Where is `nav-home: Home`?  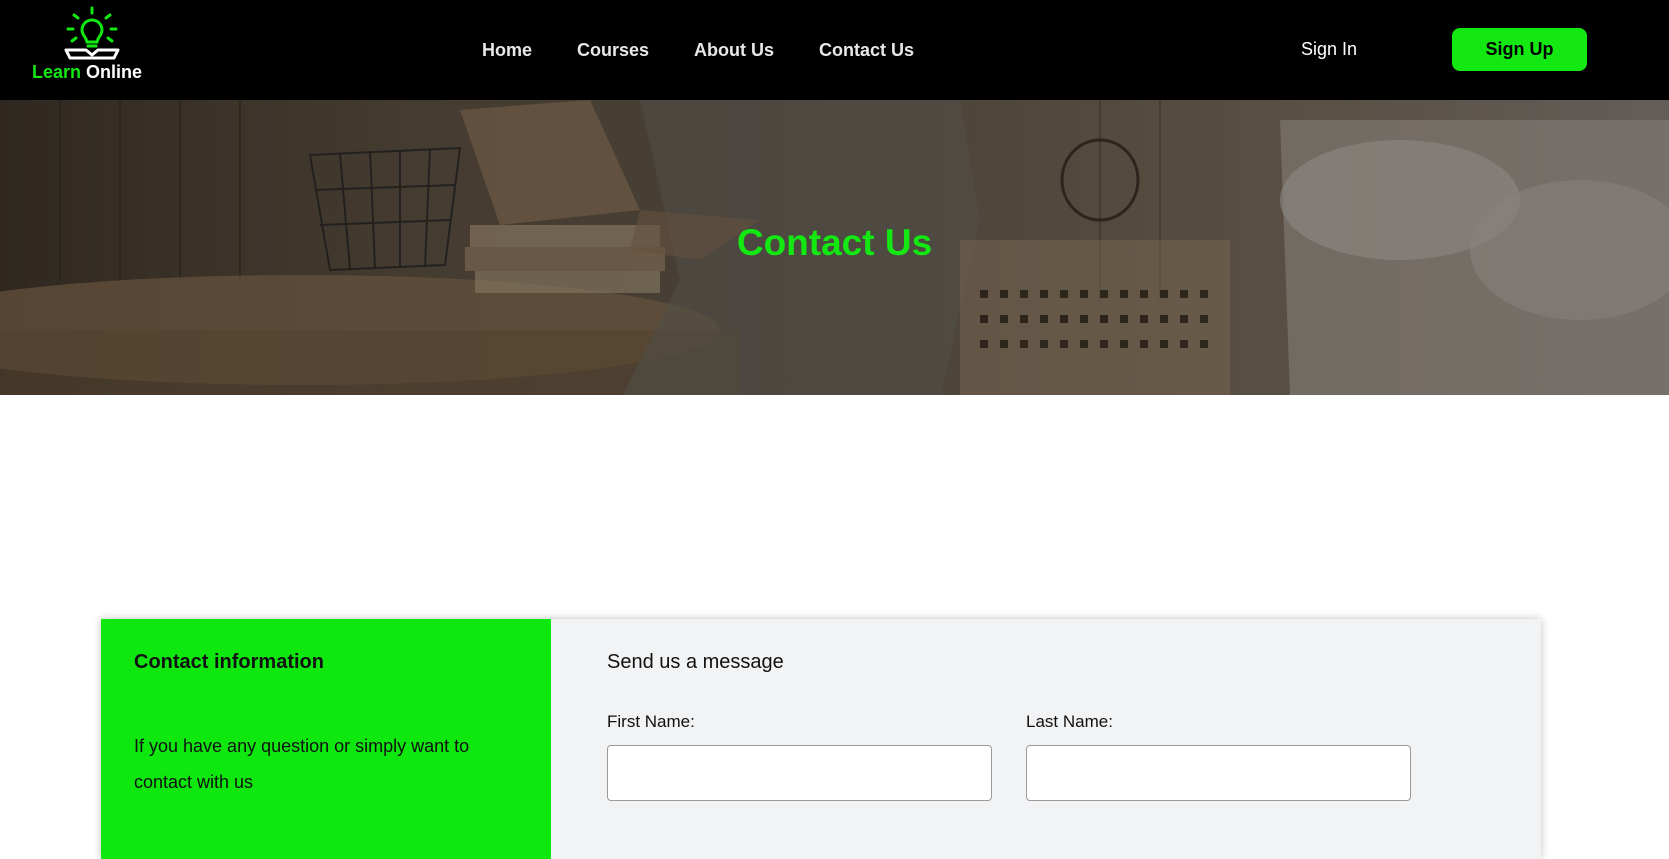 nav-home: Home is located at coordinates (507, 50).